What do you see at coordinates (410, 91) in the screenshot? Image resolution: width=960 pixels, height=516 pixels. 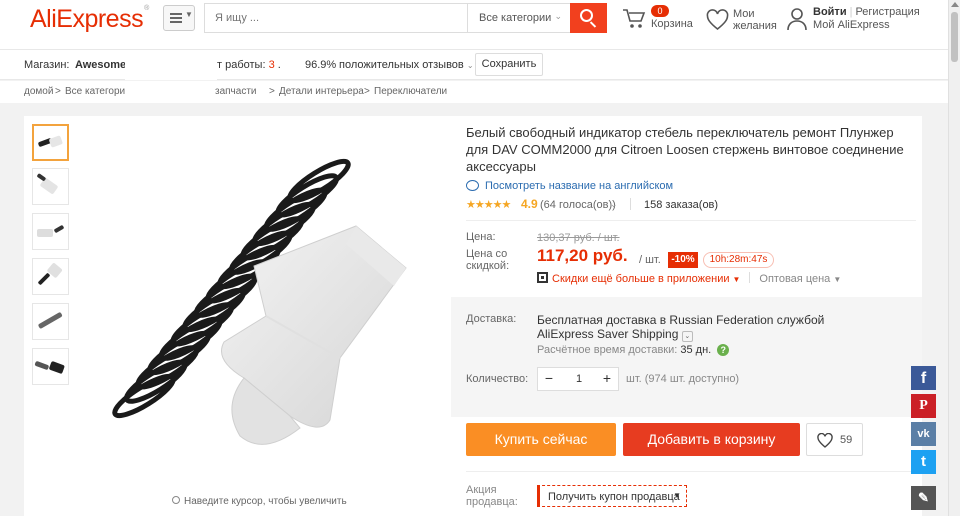 I see `breadcrumb-switches: Переключатели` at bounding box center [410, 91].